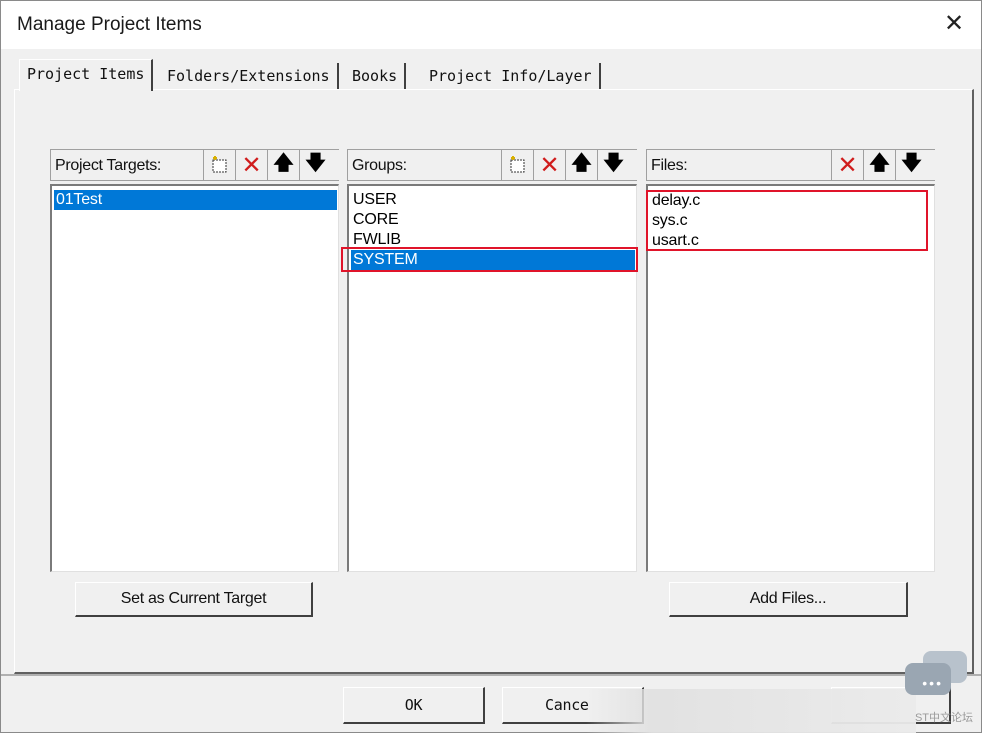 The width and height of the screenshot is (982, 733). I want to click on move-target-down-button: 🡇, so click(315, 165).